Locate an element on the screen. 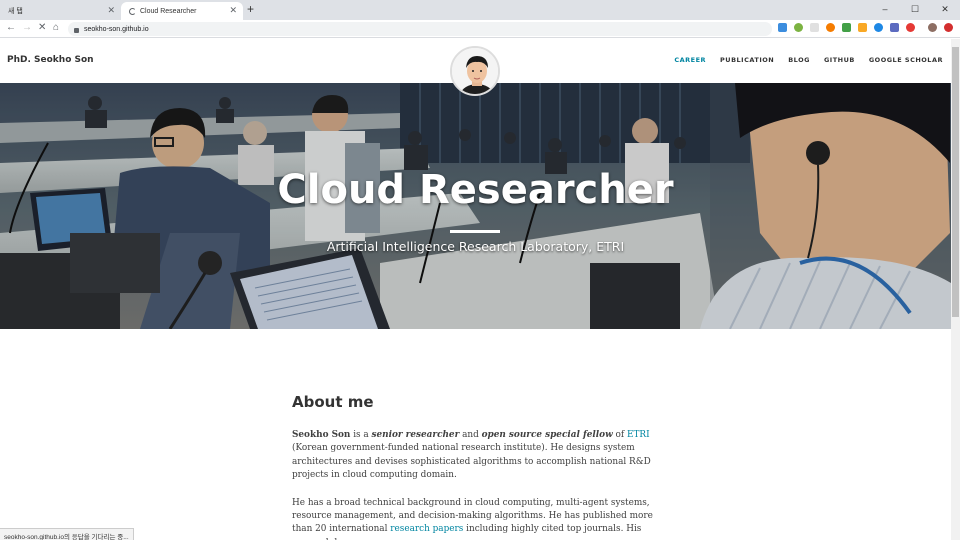 The height and width of the screenshot is (540, 960). stop-icon: ✕ is located at coordinates (42, 27).